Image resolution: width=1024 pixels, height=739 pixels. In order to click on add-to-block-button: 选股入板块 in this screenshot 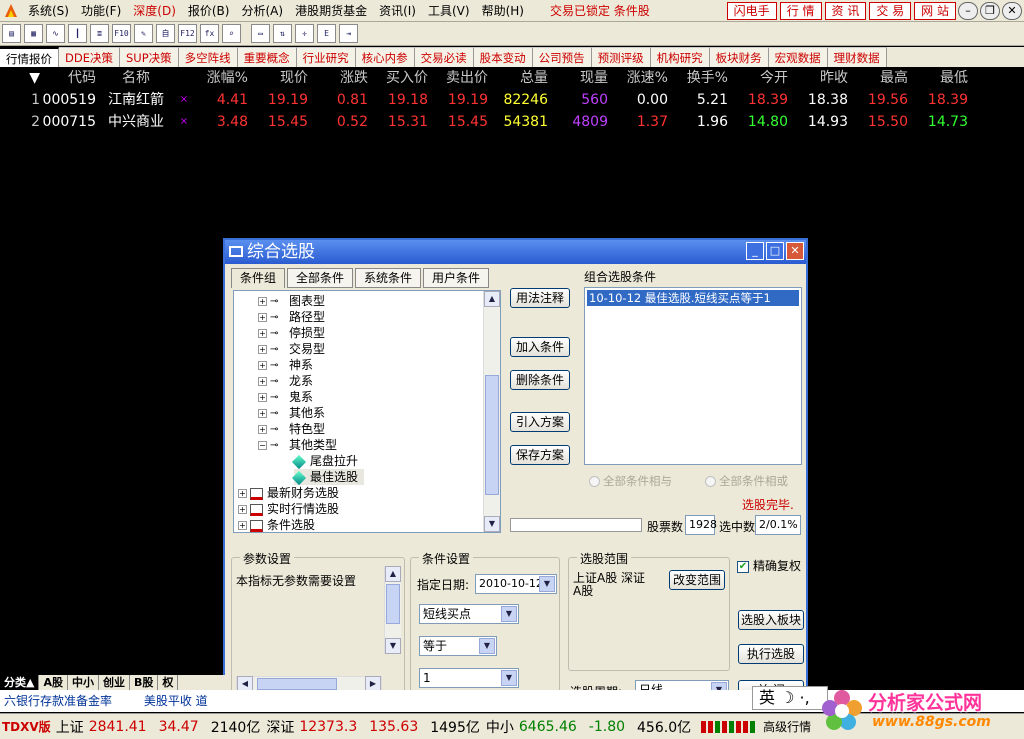, I will do `click(771, 620)`.